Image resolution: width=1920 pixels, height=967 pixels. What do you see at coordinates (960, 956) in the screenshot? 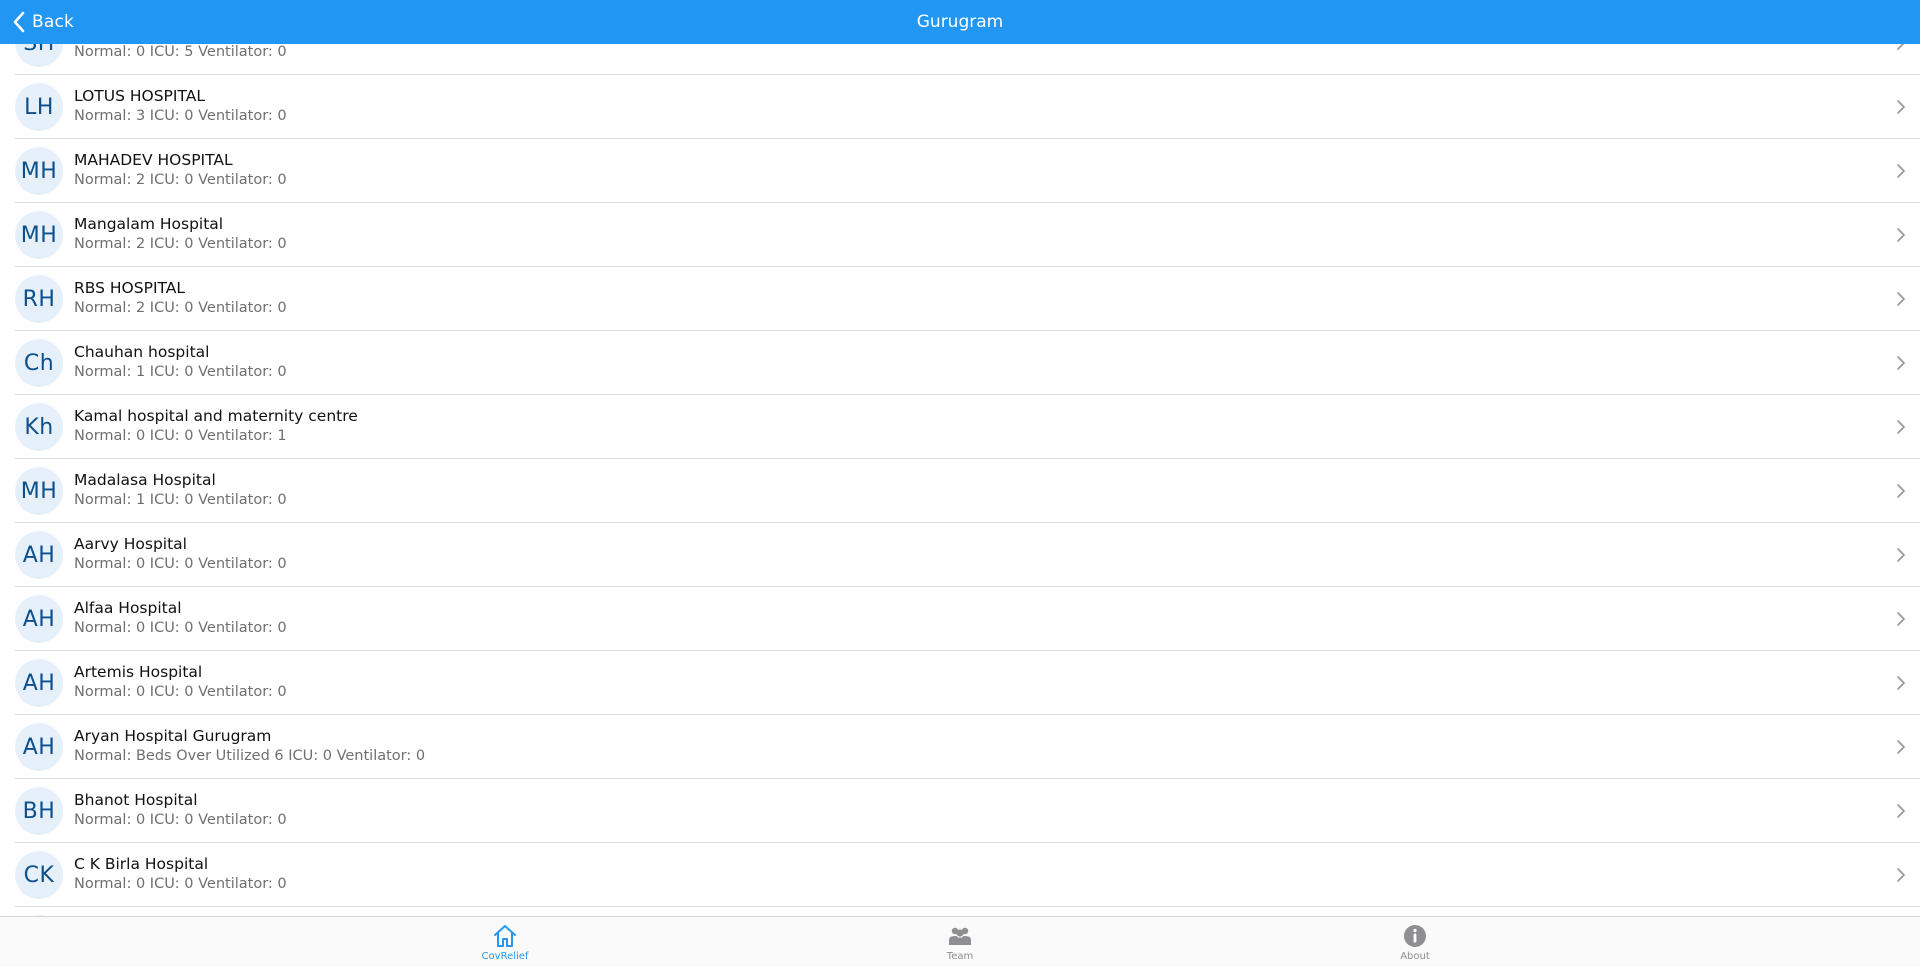
I see `tab-label: Team` at bounding box center [960, 956].